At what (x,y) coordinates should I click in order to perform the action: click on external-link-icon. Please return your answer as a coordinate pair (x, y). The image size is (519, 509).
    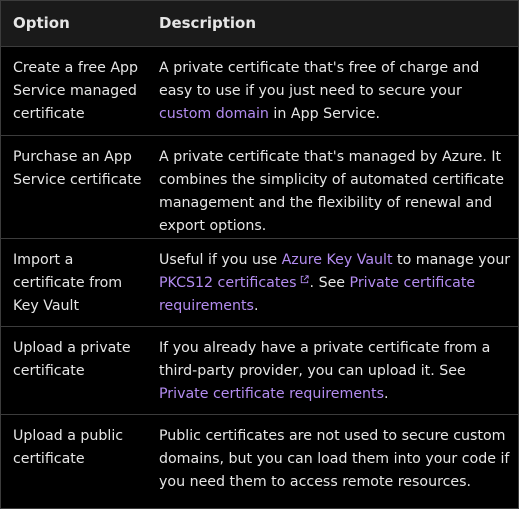
    Looking at the image, I should click on (304, 278).